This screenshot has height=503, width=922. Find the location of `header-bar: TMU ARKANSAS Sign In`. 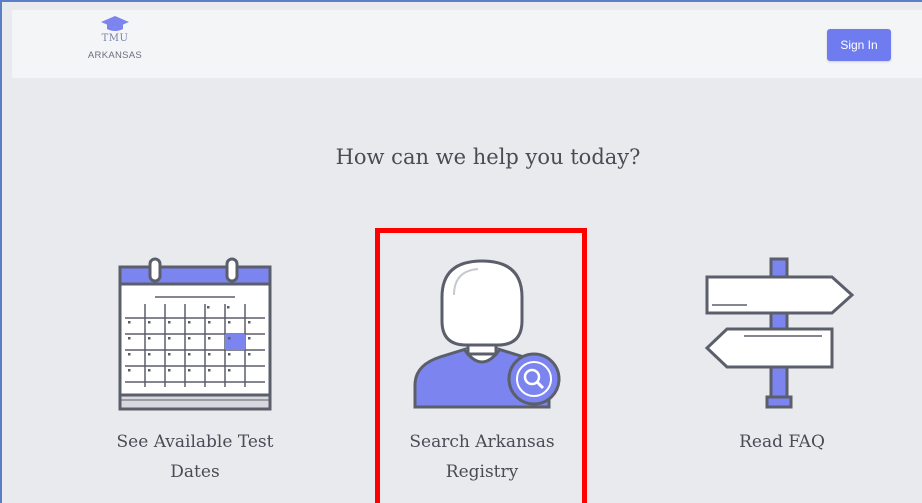

header-bar: TMU ARKANSAS Sign In is located at coordinates (467, 44).